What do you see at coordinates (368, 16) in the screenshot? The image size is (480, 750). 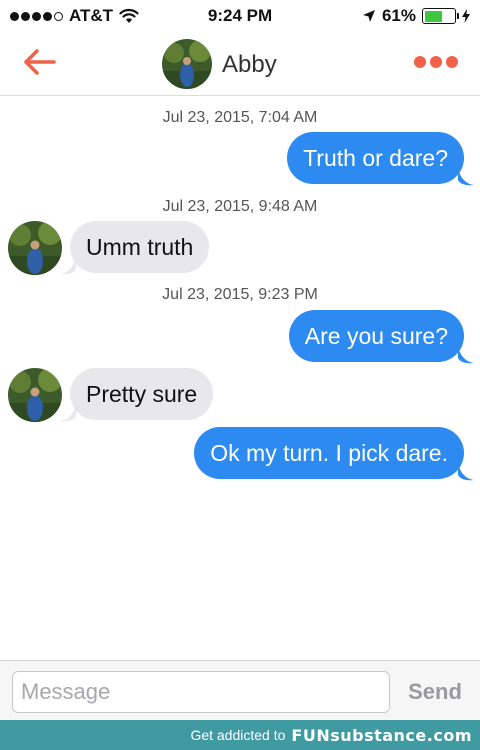 I see `location-arrow-icon` at bounding box center [368, 16].